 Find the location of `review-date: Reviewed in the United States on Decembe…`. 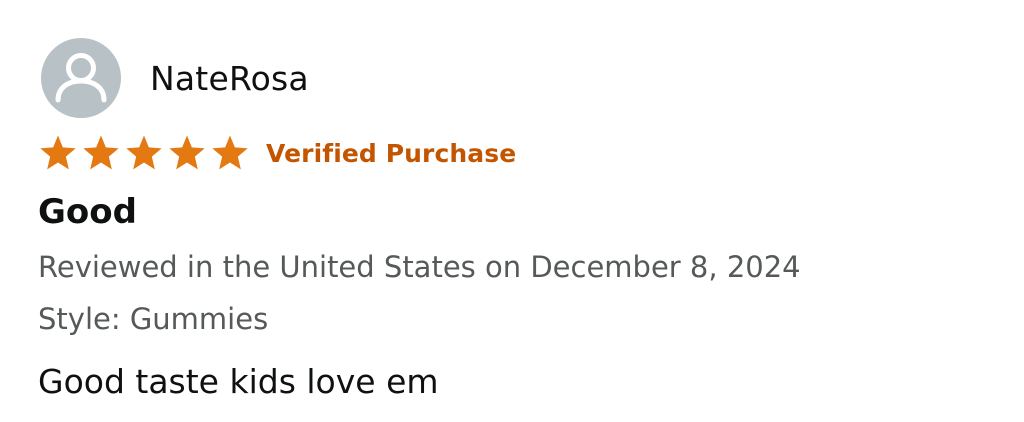

review-date: Reviewed in the United States on Decembe… is located at coordinates (419, 267).